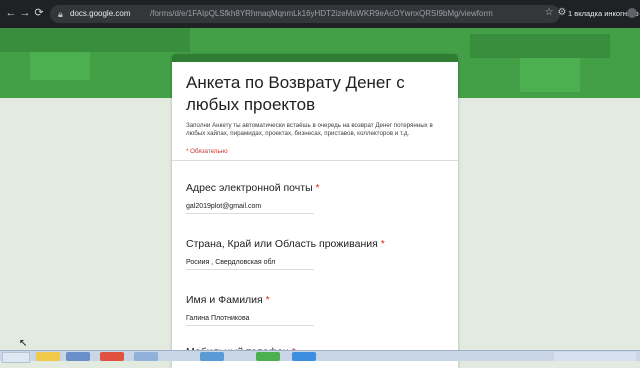 The width and height of the screenshot is (640, 368). What do you see at coordinates (282, 244) in the screenshot?
I see `question-label-text: Страна, Край или Область проживания` at bounding box center [282, 244].